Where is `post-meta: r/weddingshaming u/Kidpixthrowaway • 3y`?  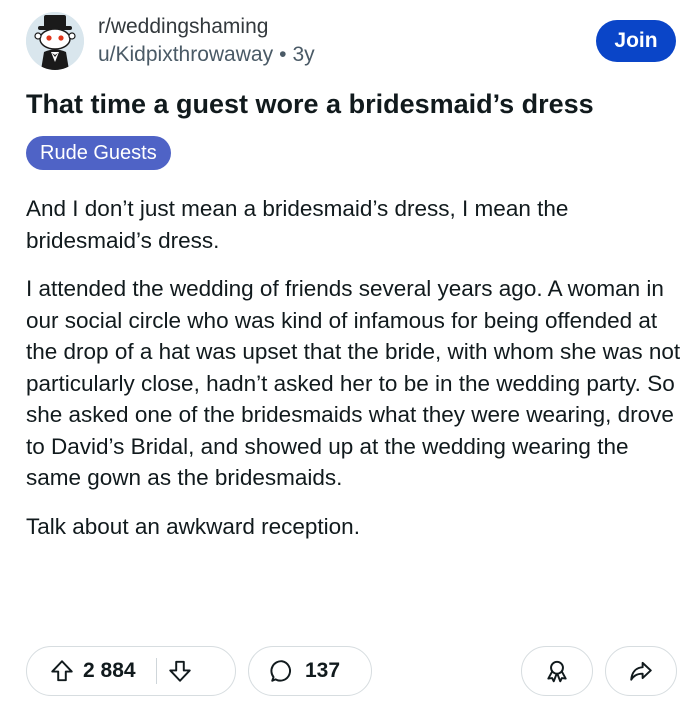 post-meta: r/weddingshaming u/Kidpixthrowaway • 3y is located at coordinates (206, 41).